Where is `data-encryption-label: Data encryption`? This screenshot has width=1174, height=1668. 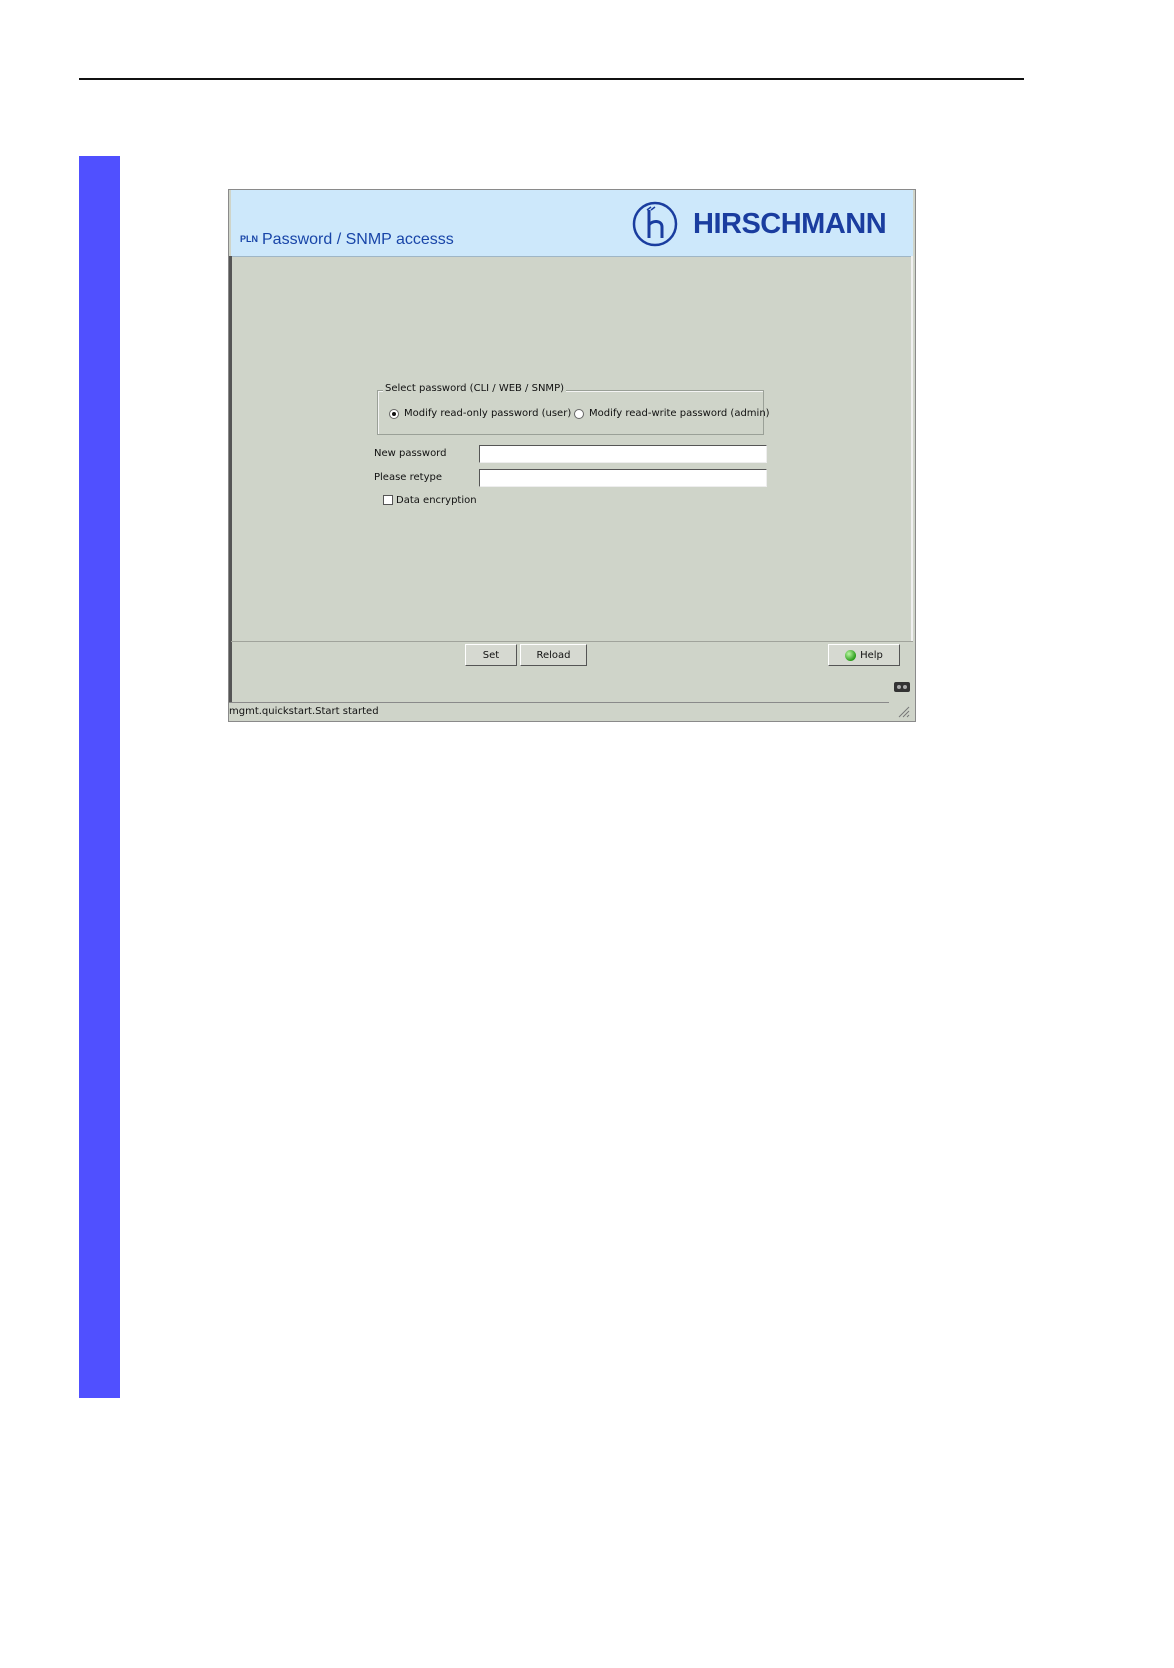 data-encryption-label: Data encryption is located at coordinates (436, 500).